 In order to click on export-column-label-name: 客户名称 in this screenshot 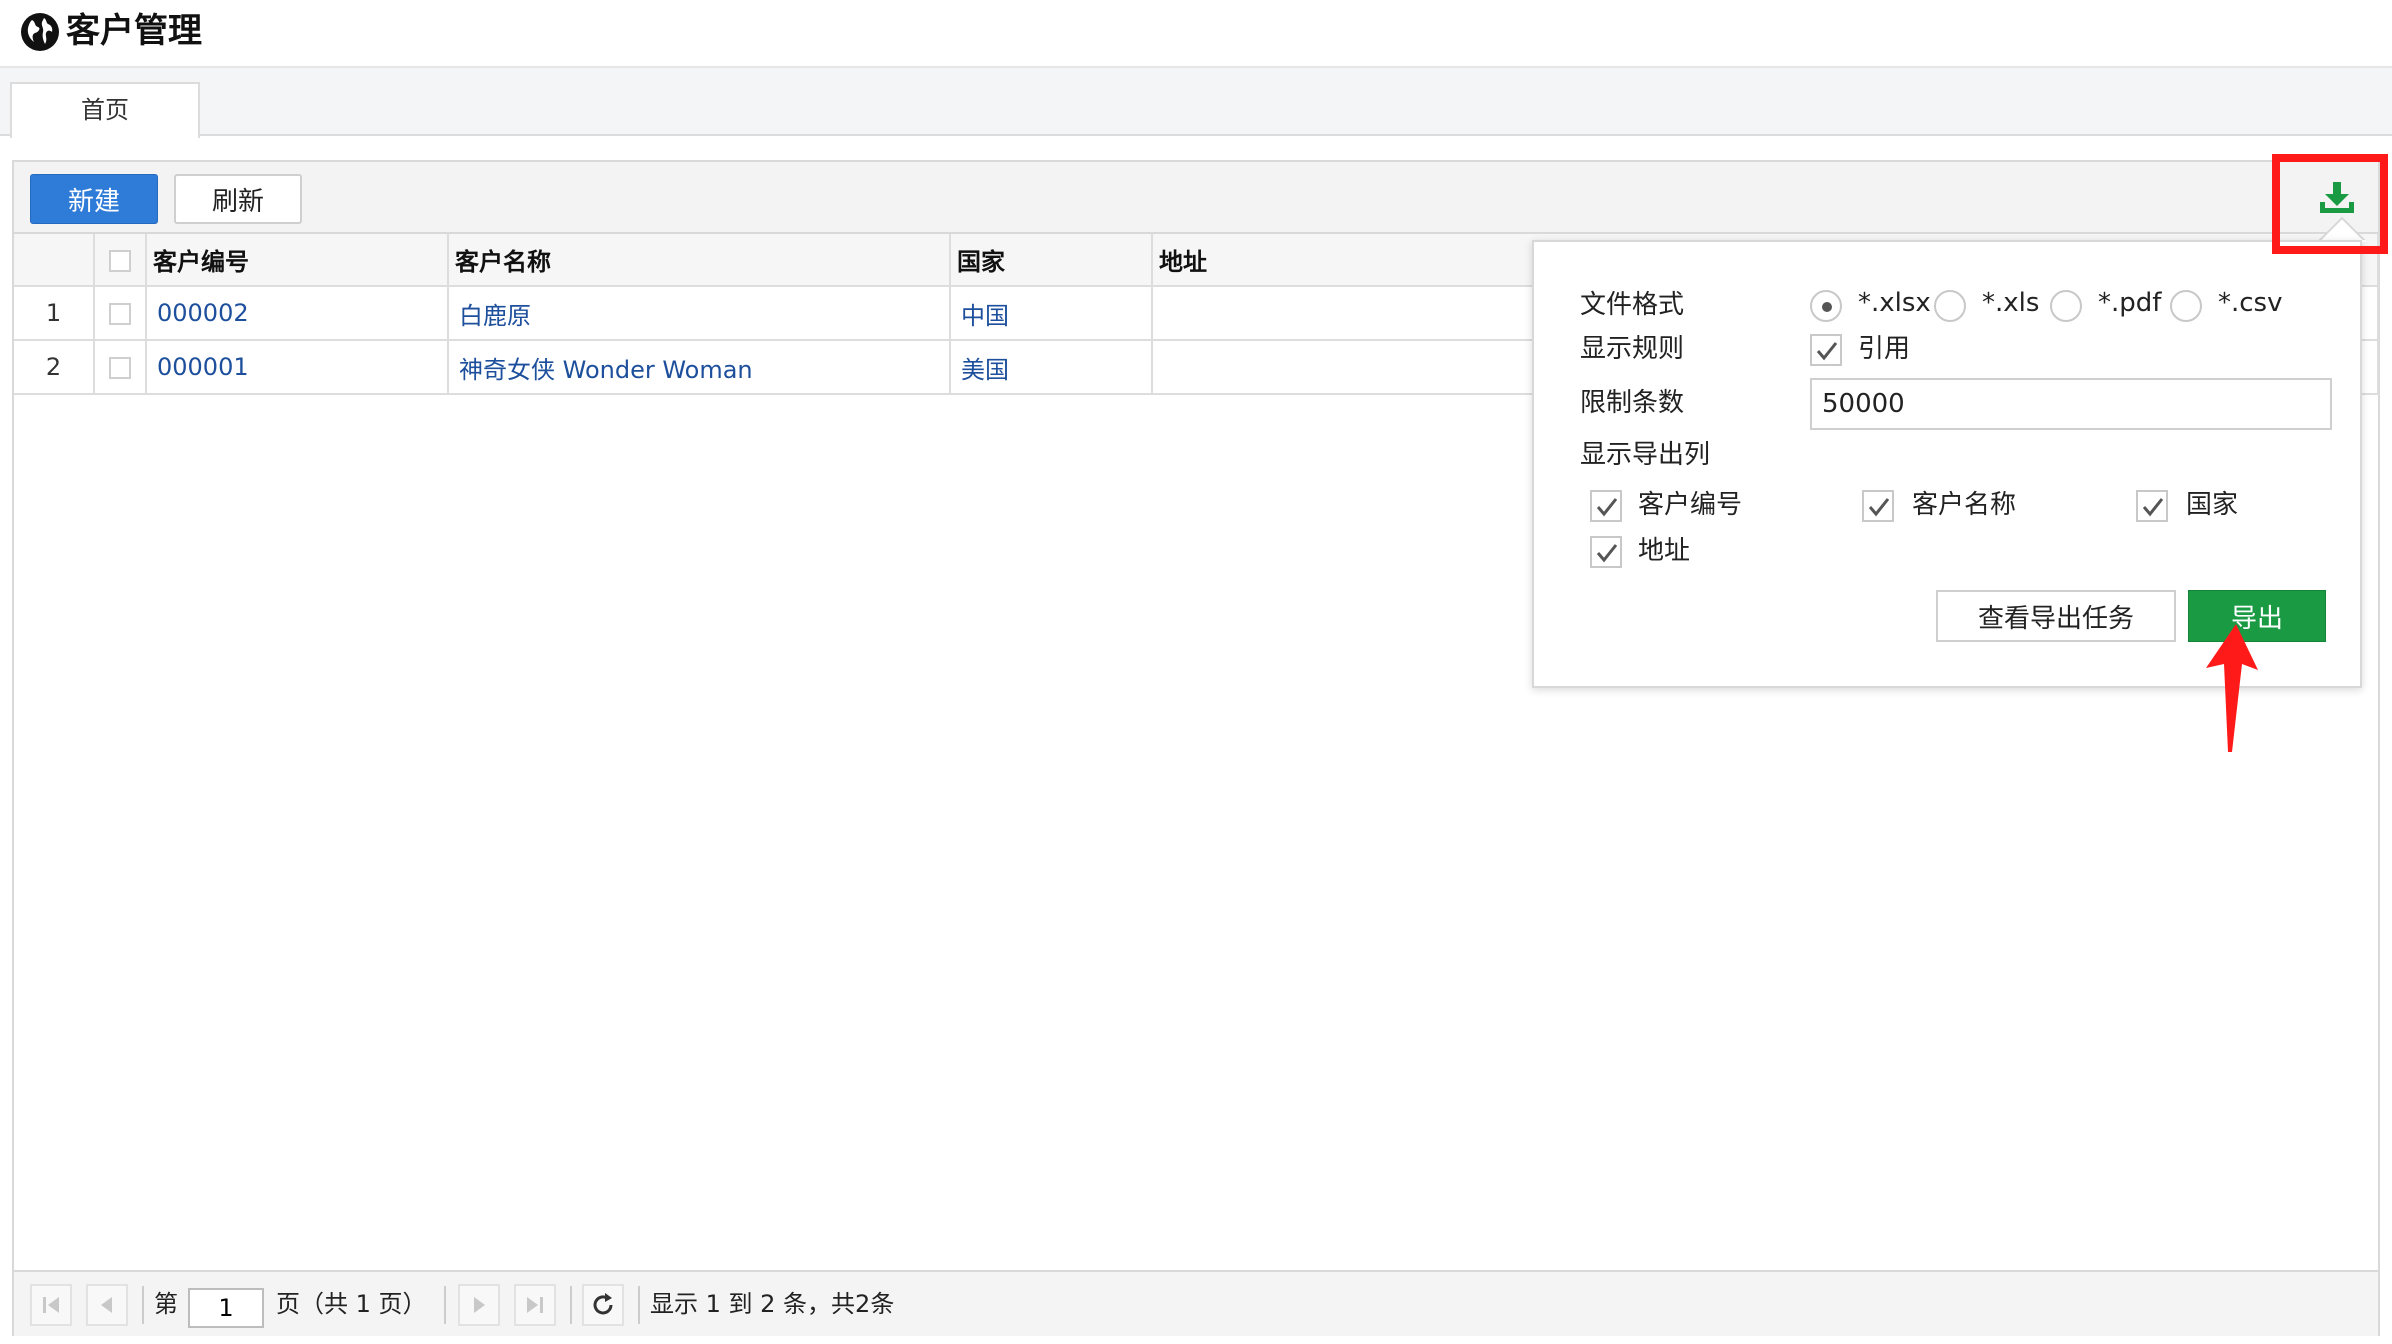, I will do `click(1964, 505)`.